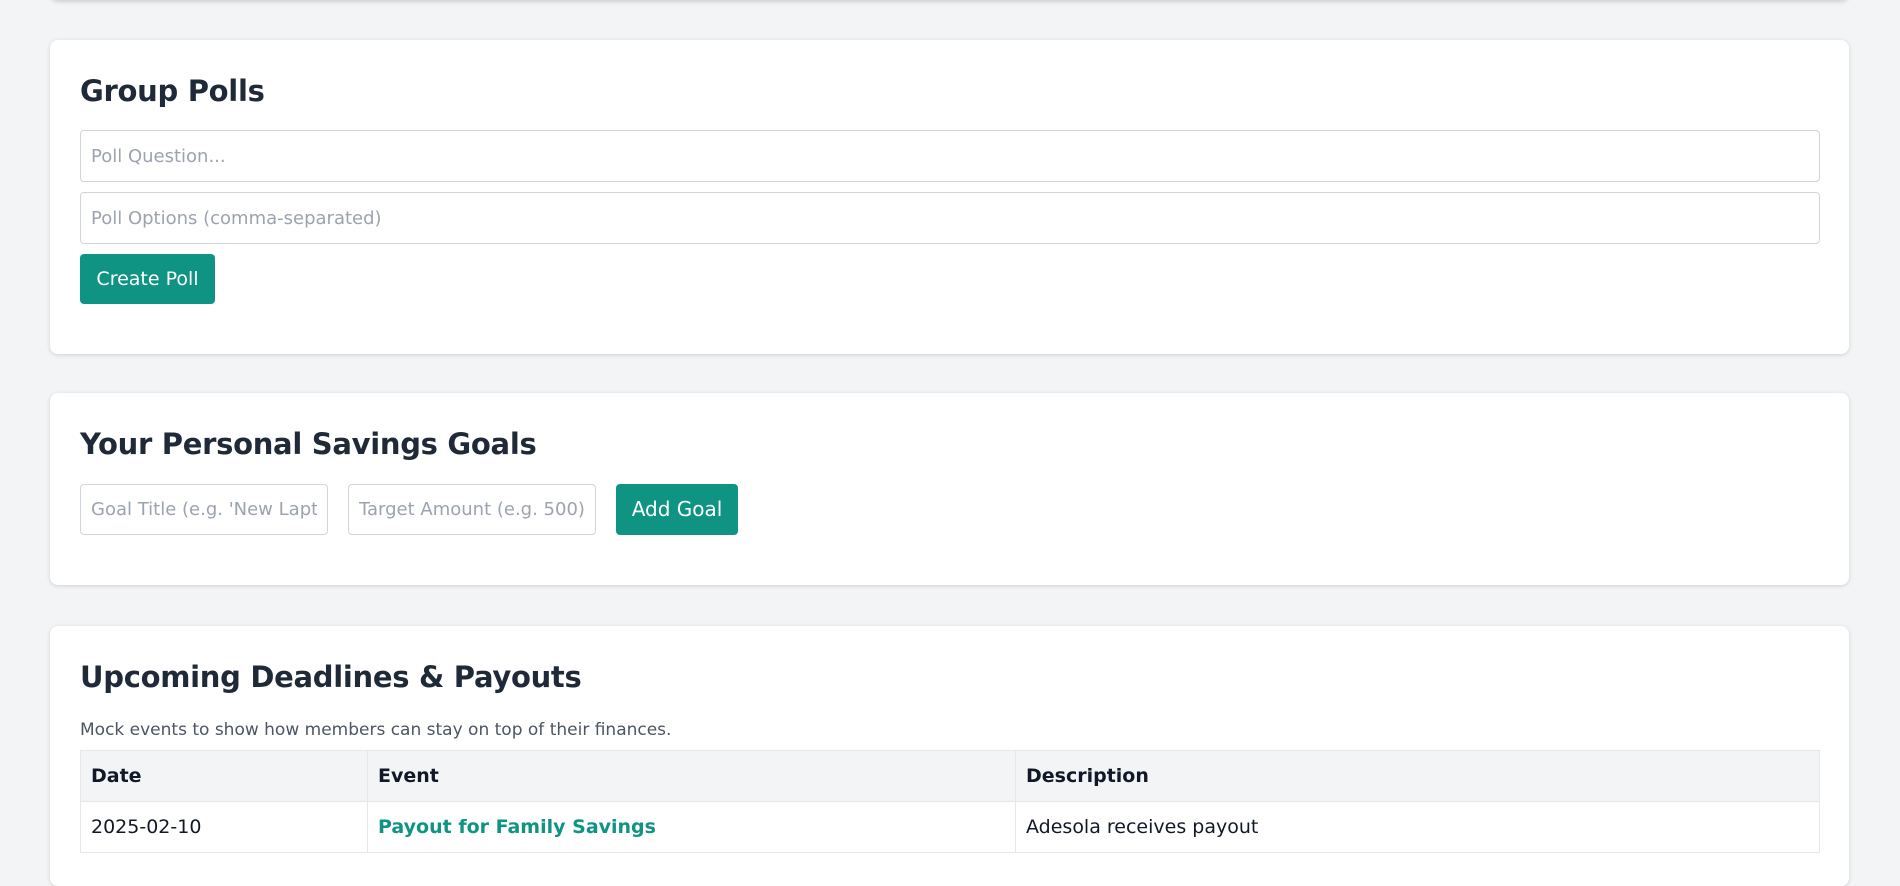 This screenshot has width=1900, height=886. I want to click on savings-goals-title: Your Personal Savings Goals, so click(308, 444).